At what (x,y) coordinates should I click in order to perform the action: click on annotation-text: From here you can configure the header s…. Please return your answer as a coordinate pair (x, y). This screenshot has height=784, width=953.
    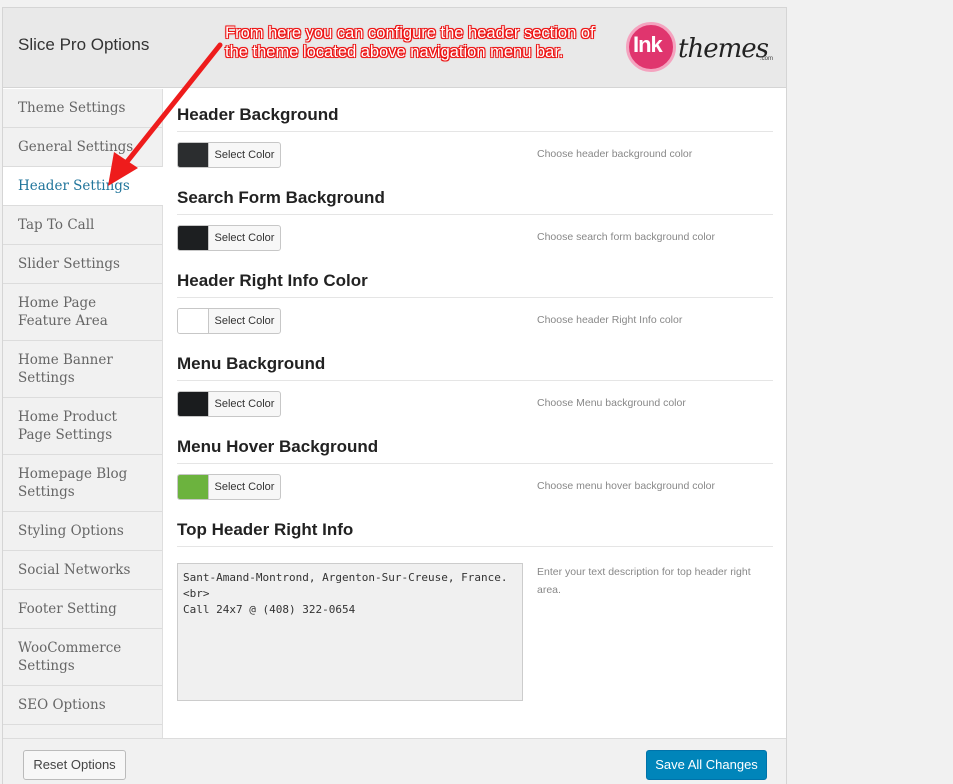
    Looking at the image, I should click on (410, 42).